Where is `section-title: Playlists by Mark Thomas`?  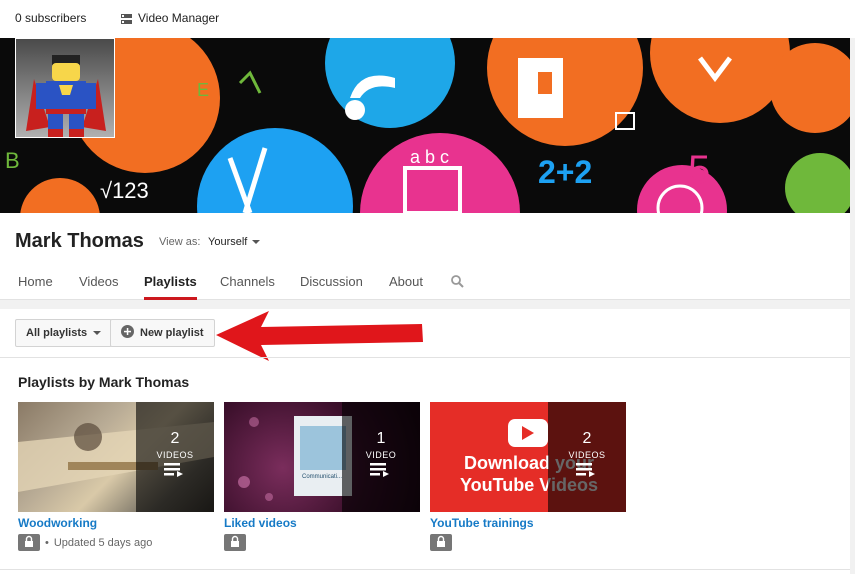
section-title: Playlists by Mark Thomas is located at coordinates (104, 382).